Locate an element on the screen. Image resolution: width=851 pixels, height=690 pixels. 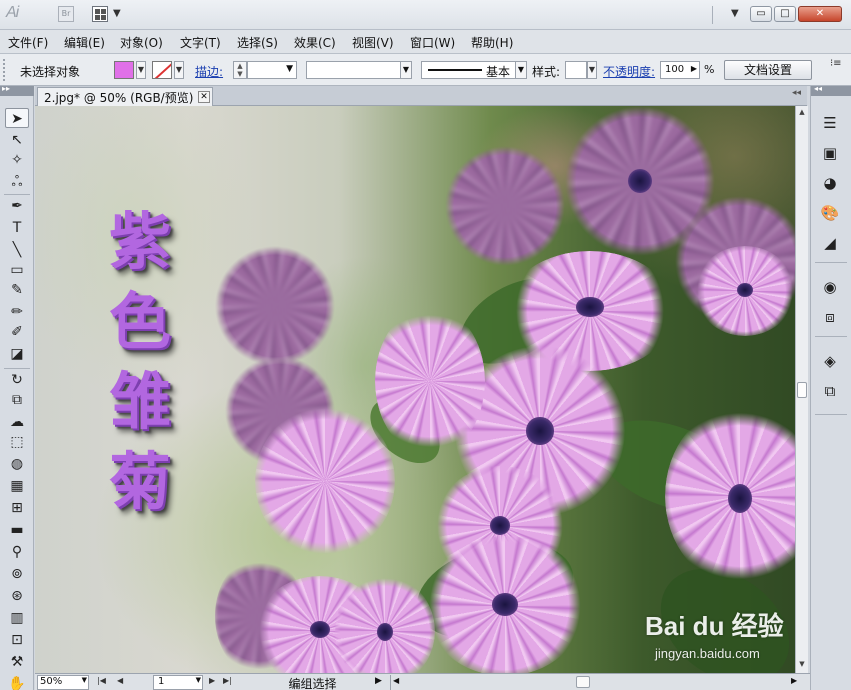
fill-dropdown-icon: ▼ is located at coordinates (141, 70).